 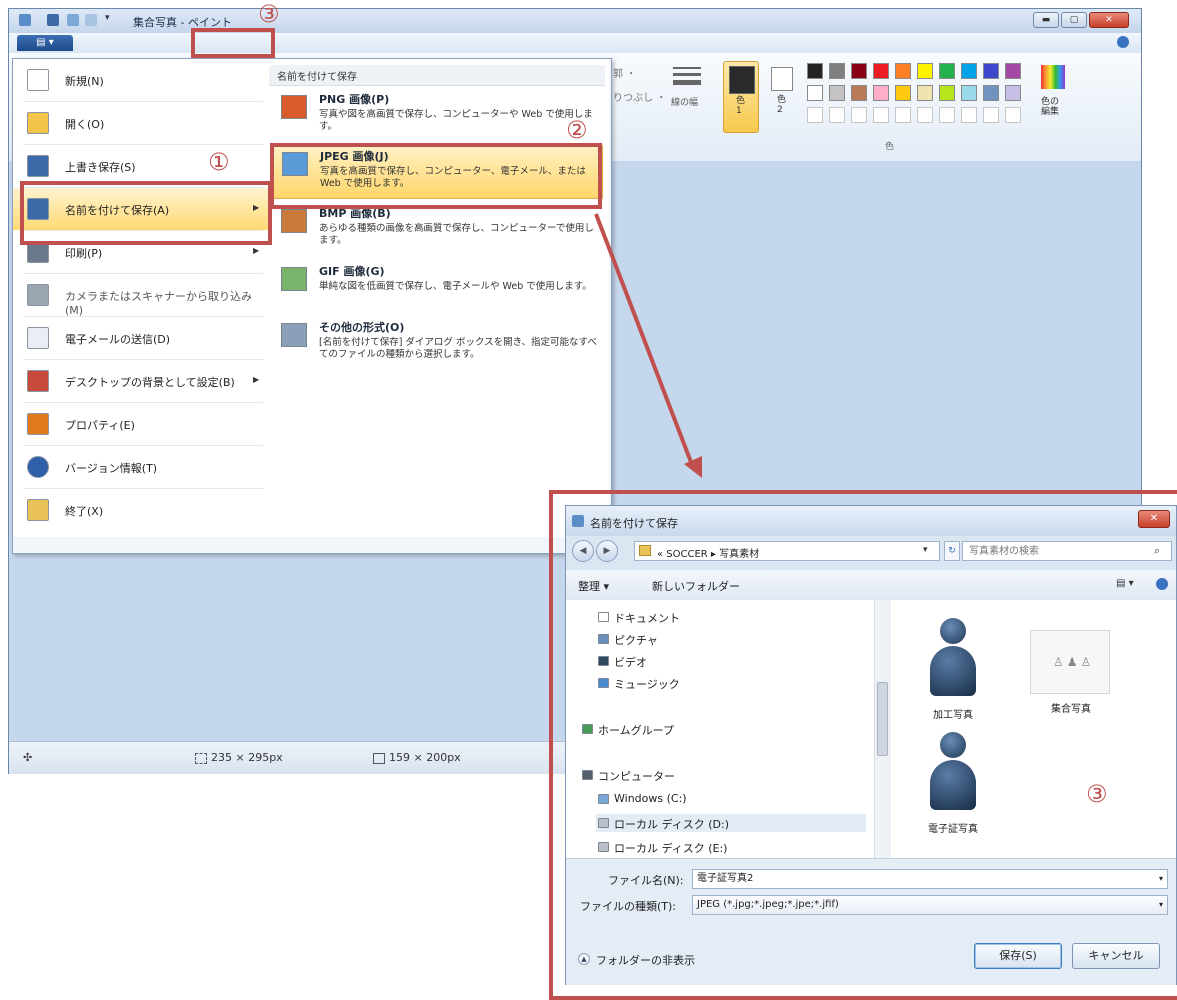 What do you see at coordinates (436, 176) in the screenshot?
I see `highlight-box-jpeg` at bounding box center [436, 176].